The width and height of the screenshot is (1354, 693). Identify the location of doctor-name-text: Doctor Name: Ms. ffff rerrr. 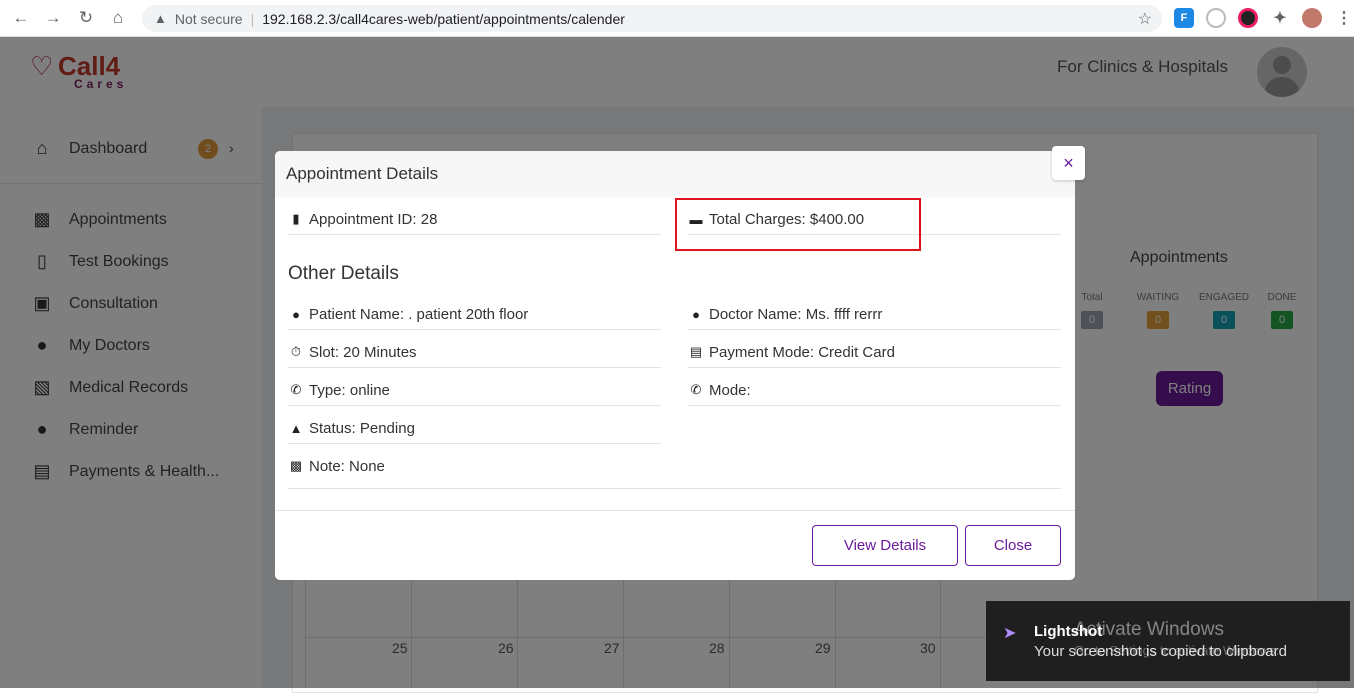
(796, 314).